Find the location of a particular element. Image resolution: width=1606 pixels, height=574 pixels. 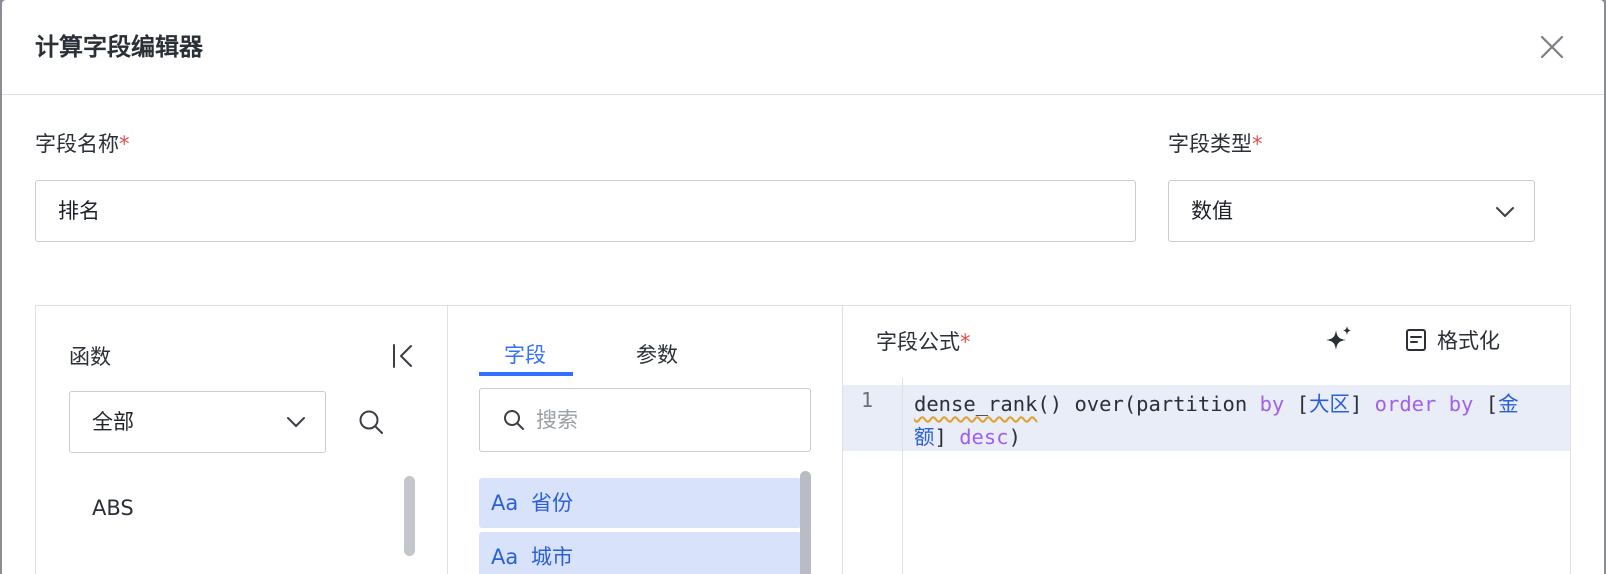

field-type-label: 字段类型* is located at coordinates (1215, 144).